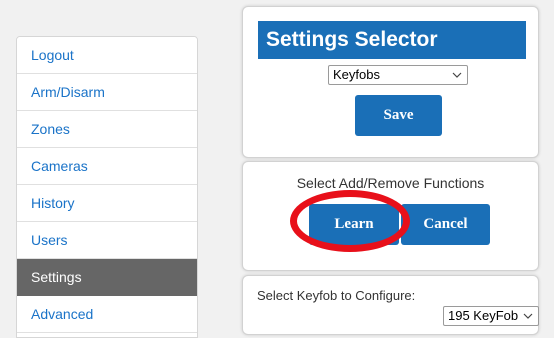 The height and width of the screenshot is (338, 554). I want to click on keyfob-configure-label: Select Keyfob to Configure:, so click(336, 295).